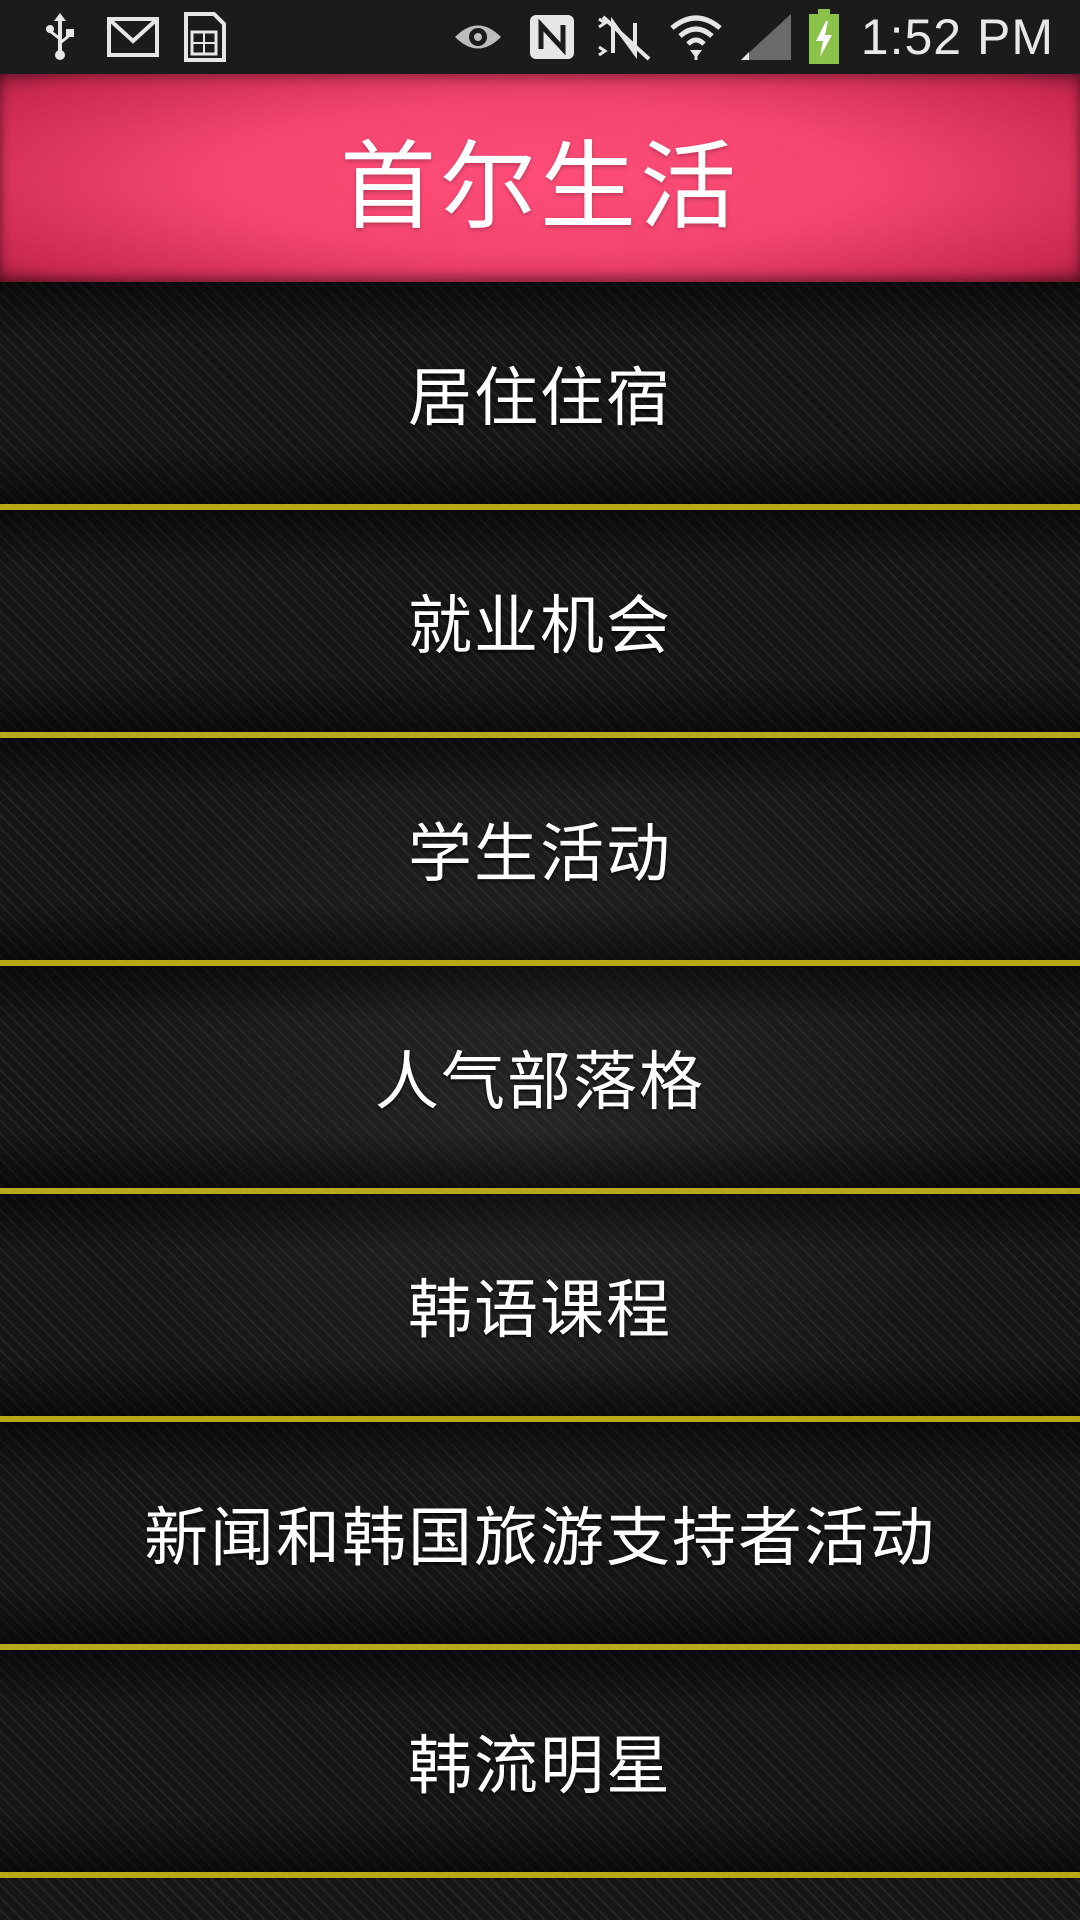 The height and width of the screenshot is (1920, 1080). I want to click on menu-item-label: 居住住宿, so click(540, 399).